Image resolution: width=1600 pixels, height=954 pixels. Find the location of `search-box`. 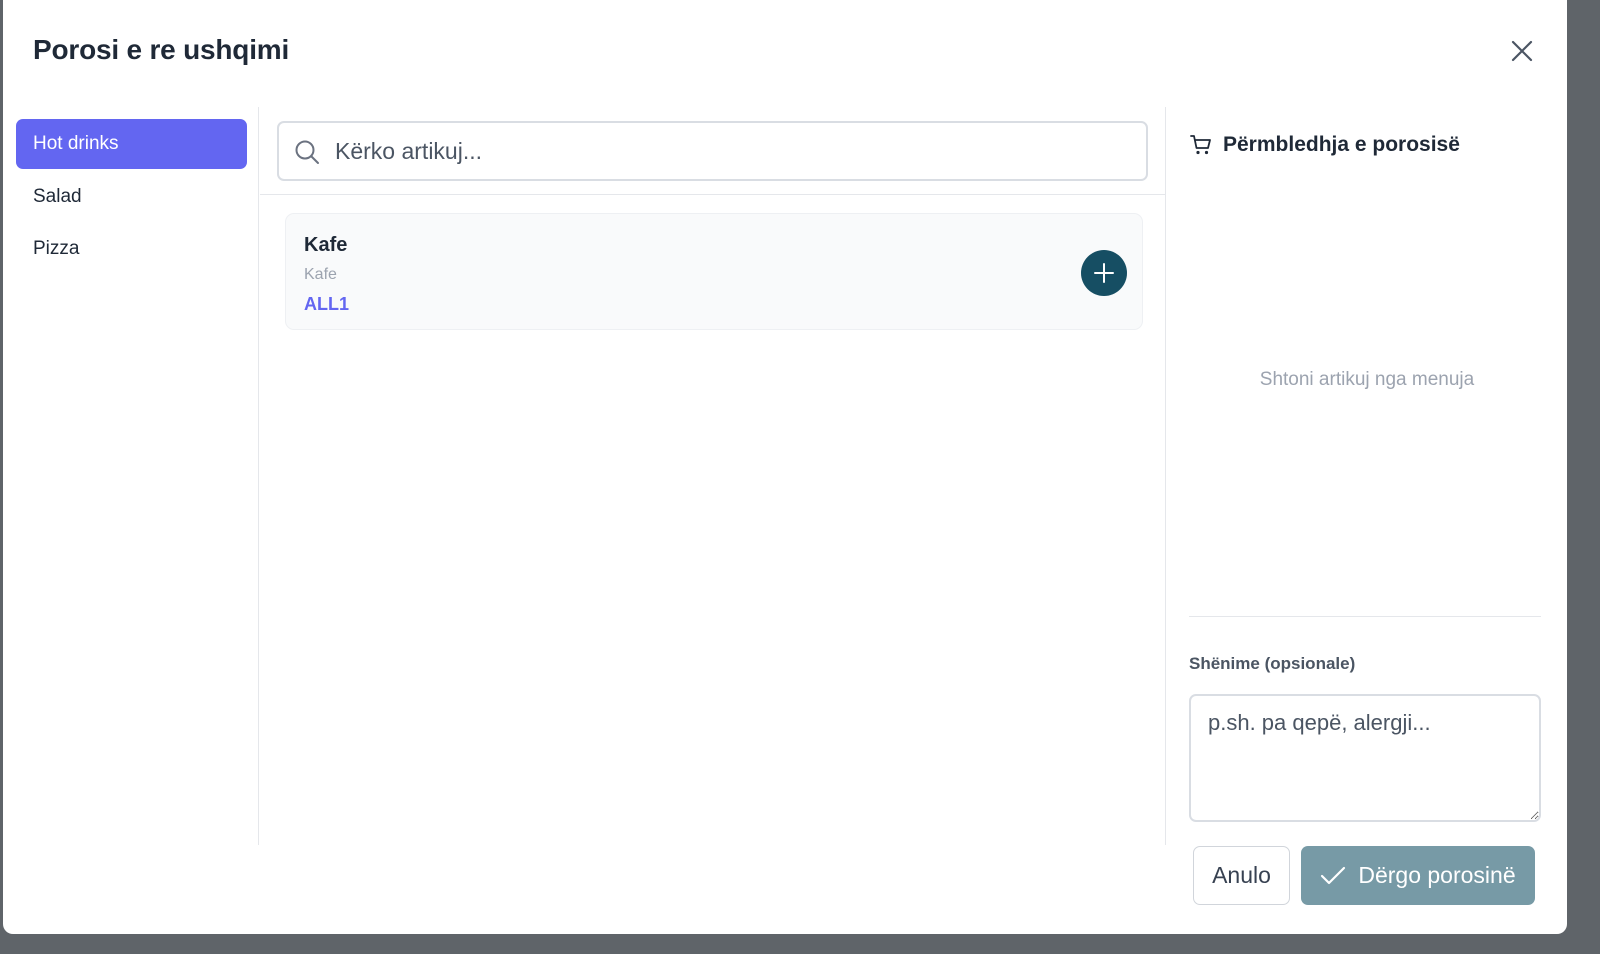

search-box is located at coordinates (712, 151).